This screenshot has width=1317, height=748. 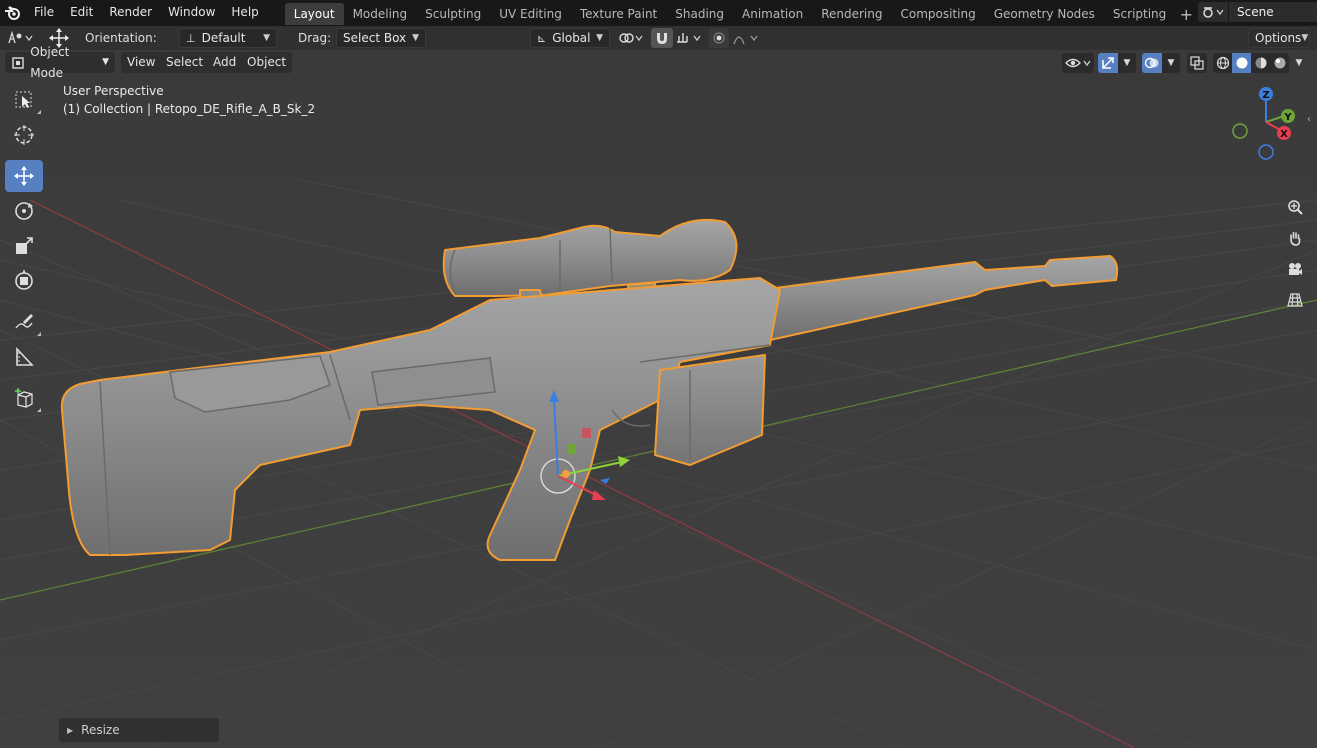 What do you see at coordinates (113, 91) in the screenshot?
I see `perspective-label: User Perspective` at bounding box center [113, 91].